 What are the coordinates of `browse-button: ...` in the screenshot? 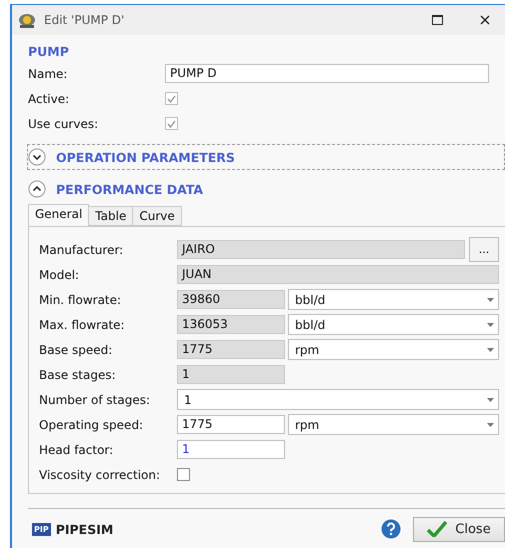 It's located at (484, 249).